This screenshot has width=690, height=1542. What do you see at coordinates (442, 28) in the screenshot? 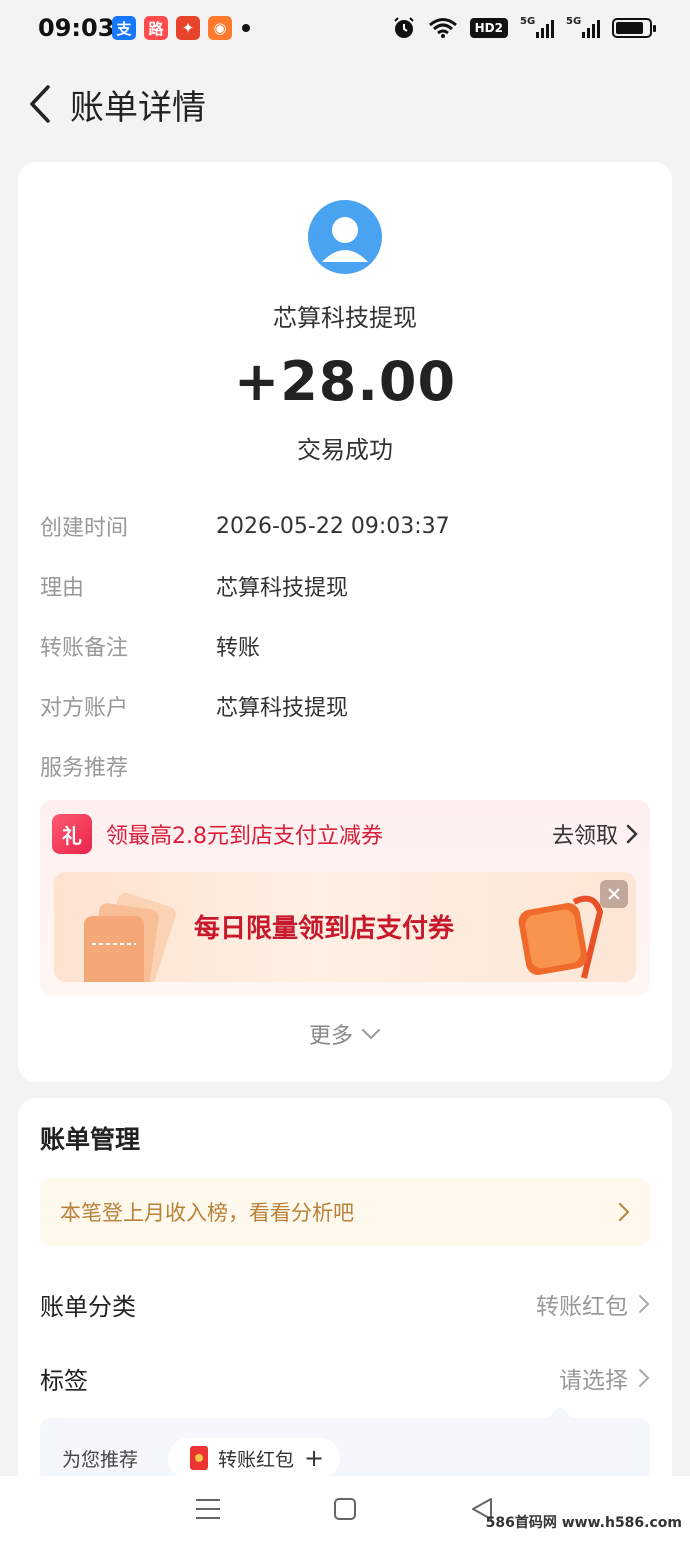
I see `wifi-icon` at bounding box center [442, 28].